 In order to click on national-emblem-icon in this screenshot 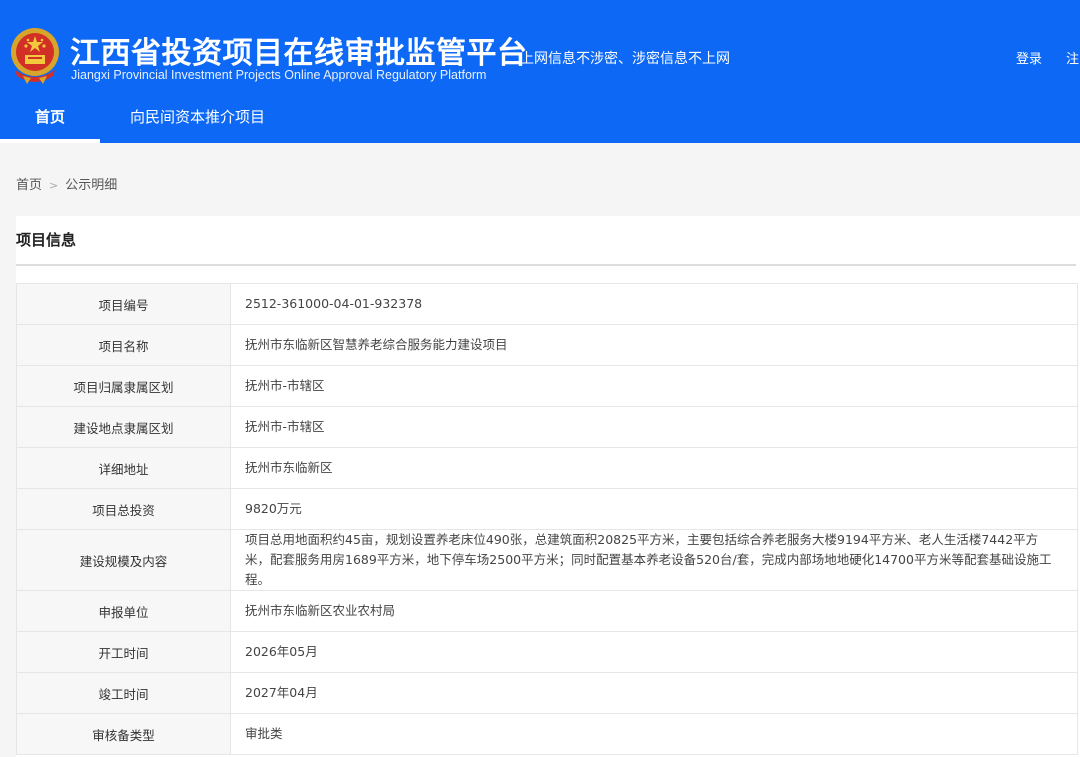, I will do `click(35, 56)`.